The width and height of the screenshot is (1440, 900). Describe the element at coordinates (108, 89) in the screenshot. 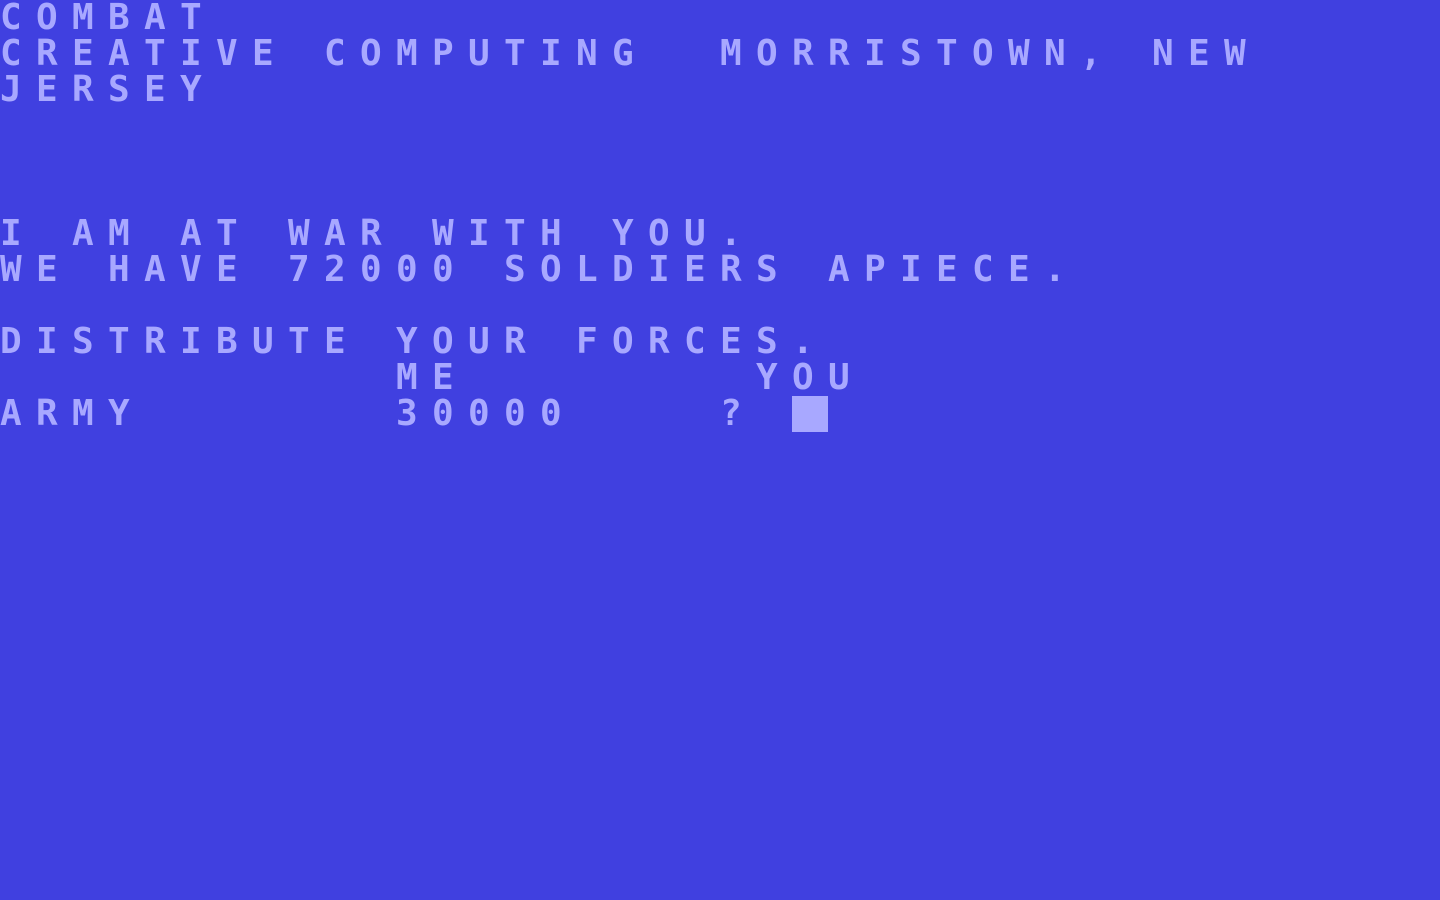

I see `credit-state: JERSEY` at that location.